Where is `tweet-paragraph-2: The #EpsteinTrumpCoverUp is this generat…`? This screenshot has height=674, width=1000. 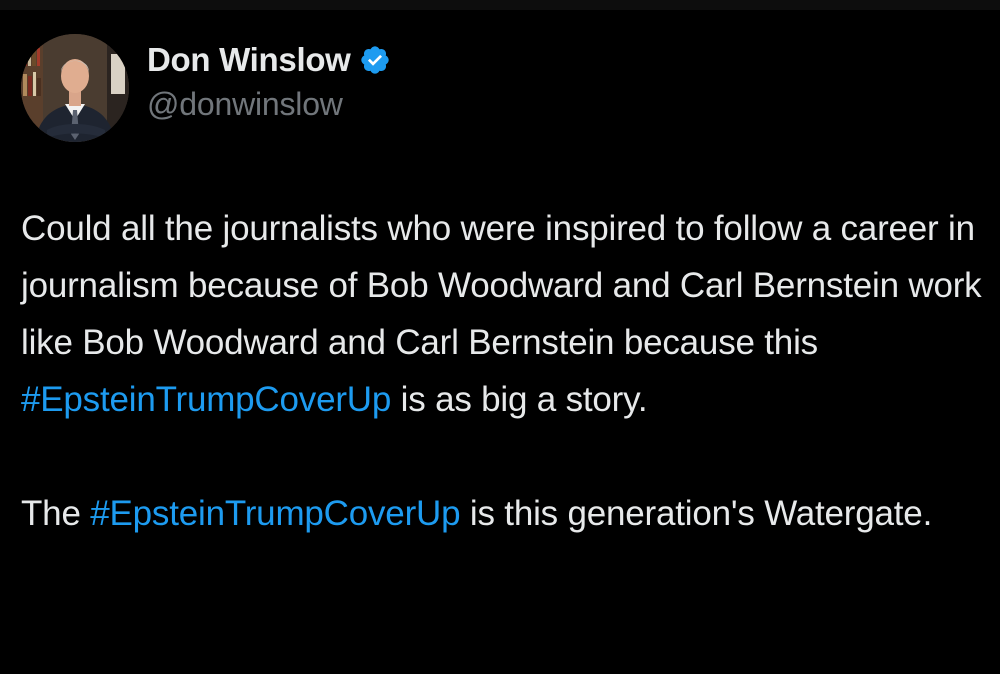
tweet-paragraph-2: The #EpsteinTrumpCoverUp is this generat… is located at coordinates (506, 513).